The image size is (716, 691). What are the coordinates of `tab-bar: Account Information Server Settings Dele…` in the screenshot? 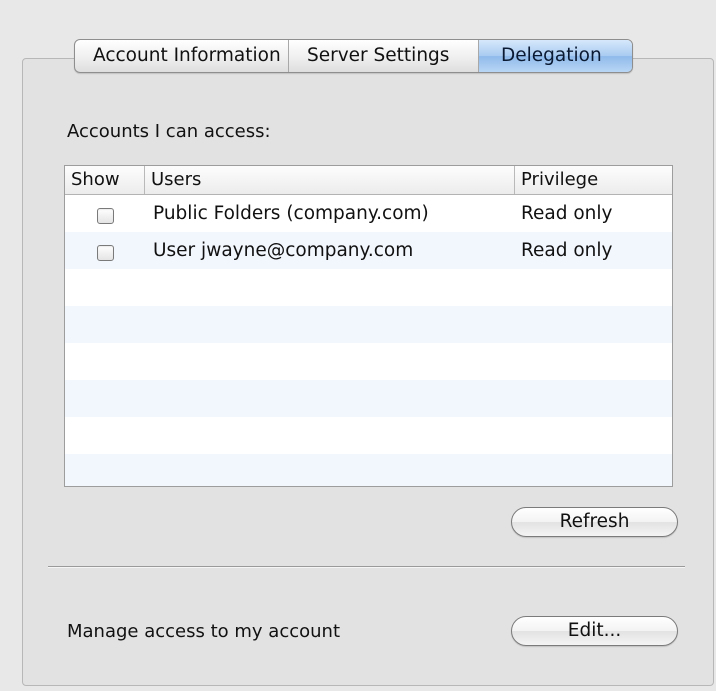 It's located at (353, 56).